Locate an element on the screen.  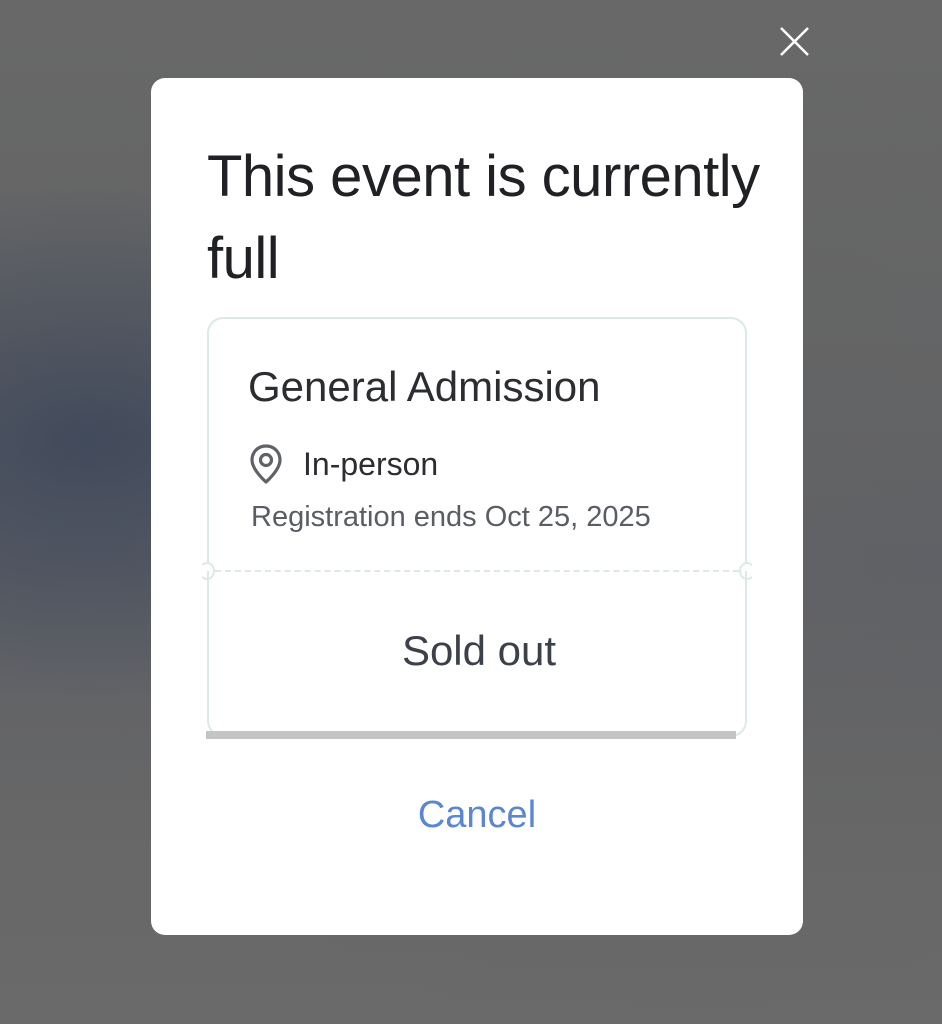
close-icon is located at coordinates (794, 41).